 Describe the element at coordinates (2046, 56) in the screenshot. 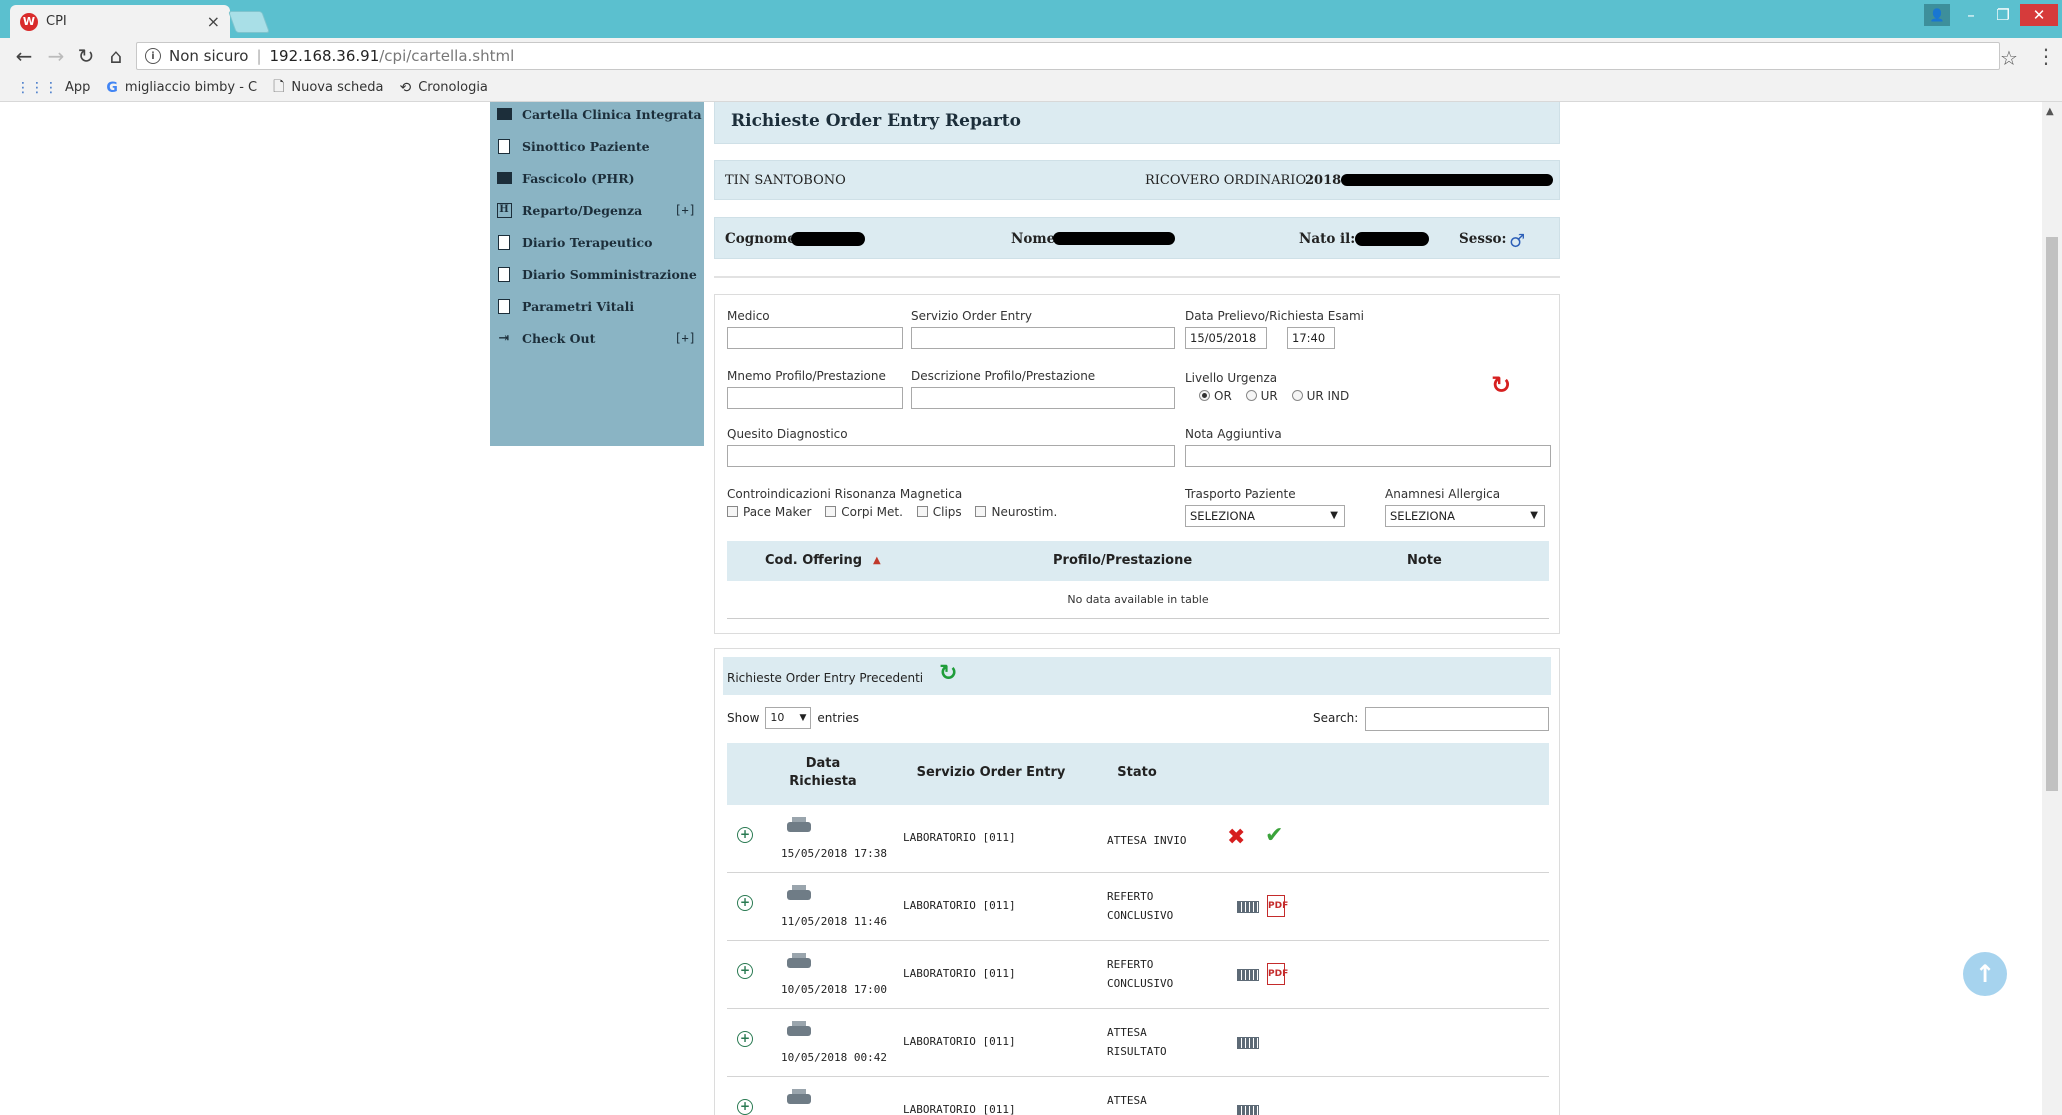

I see `menu-dots-icon: ⋮` at that location.